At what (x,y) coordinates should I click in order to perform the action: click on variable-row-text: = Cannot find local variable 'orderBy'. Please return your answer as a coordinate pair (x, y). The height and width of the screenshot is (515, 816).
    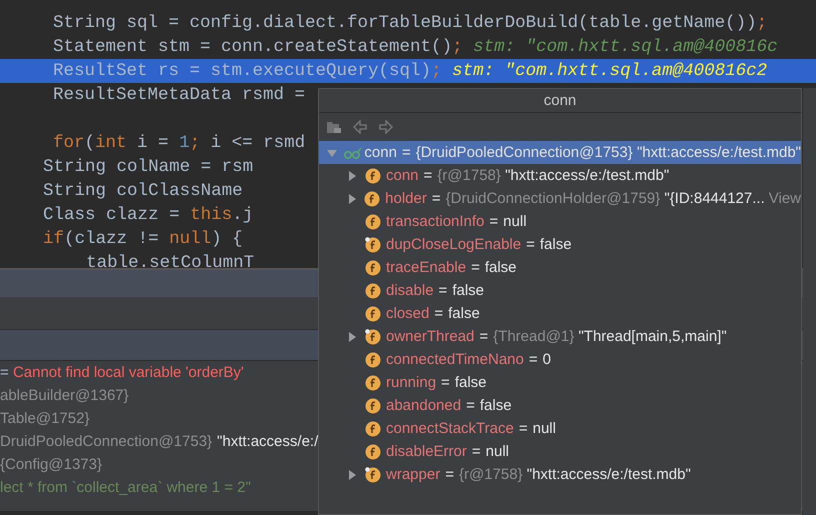
    Looking at the image, I should click on (122, 373).